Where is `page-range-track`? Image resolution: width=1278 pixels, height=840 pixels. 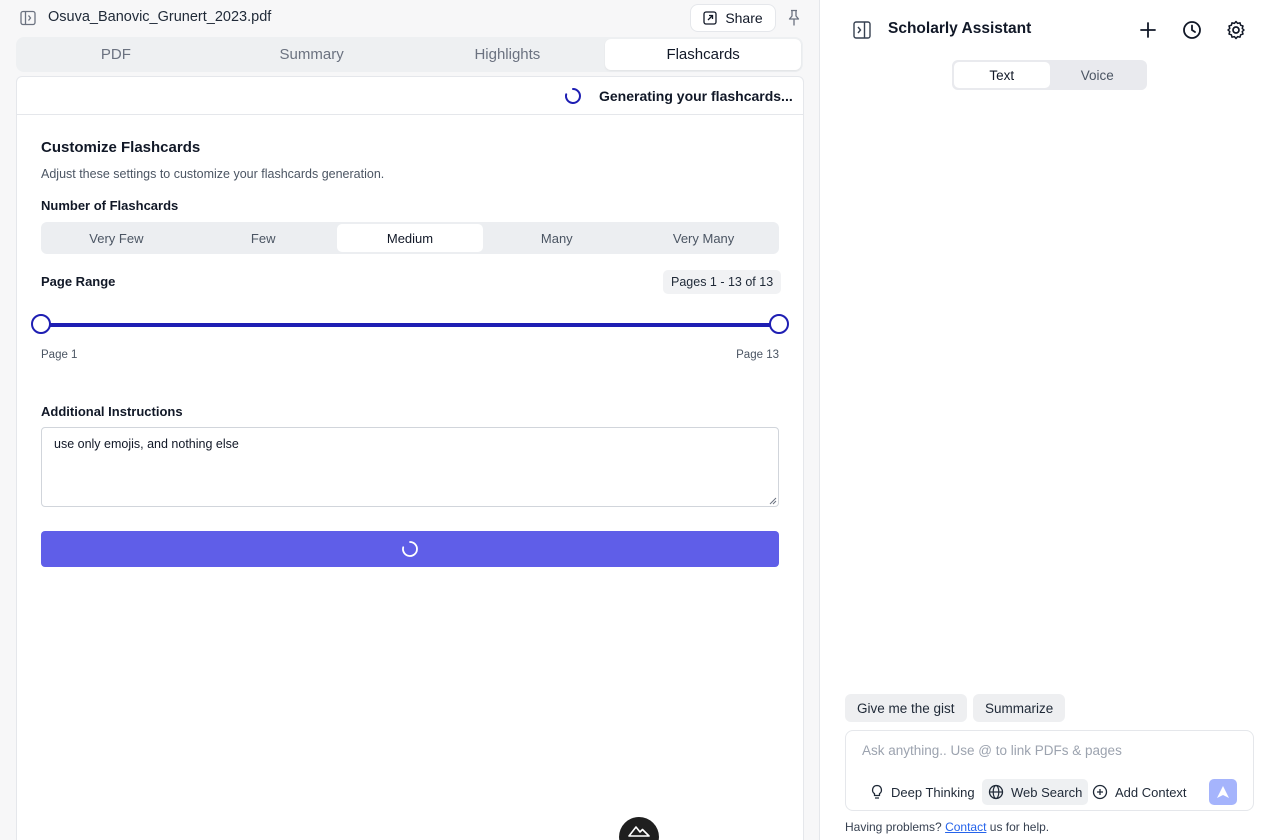 page-range-track is located at coordinates (410, 325).